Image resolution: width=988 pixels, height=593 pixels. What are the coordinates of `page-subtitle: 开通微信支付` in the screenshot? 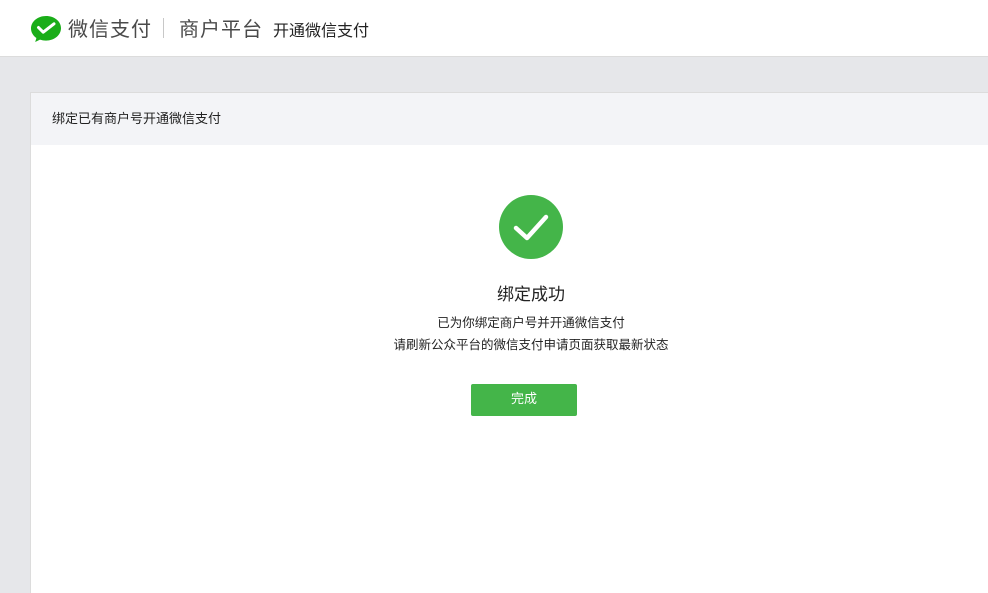 It's located at (321, 30).